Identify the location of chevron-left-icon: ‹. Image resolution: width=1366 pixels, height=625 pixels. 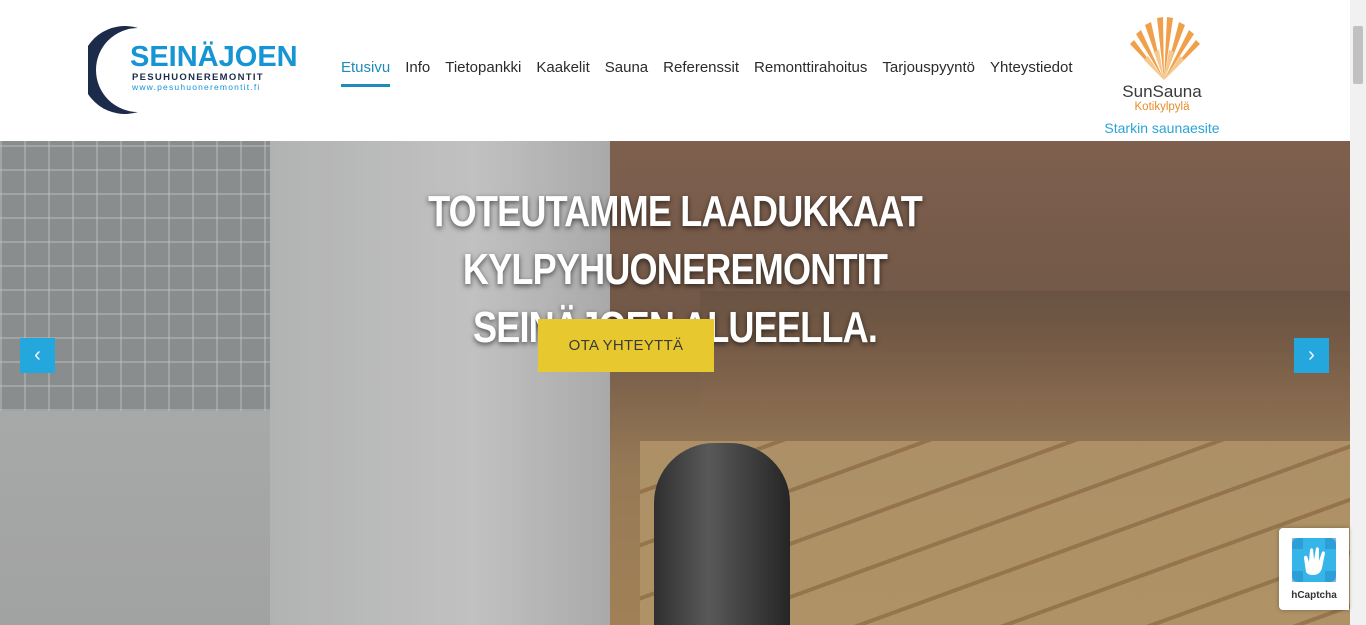
(37, 355).